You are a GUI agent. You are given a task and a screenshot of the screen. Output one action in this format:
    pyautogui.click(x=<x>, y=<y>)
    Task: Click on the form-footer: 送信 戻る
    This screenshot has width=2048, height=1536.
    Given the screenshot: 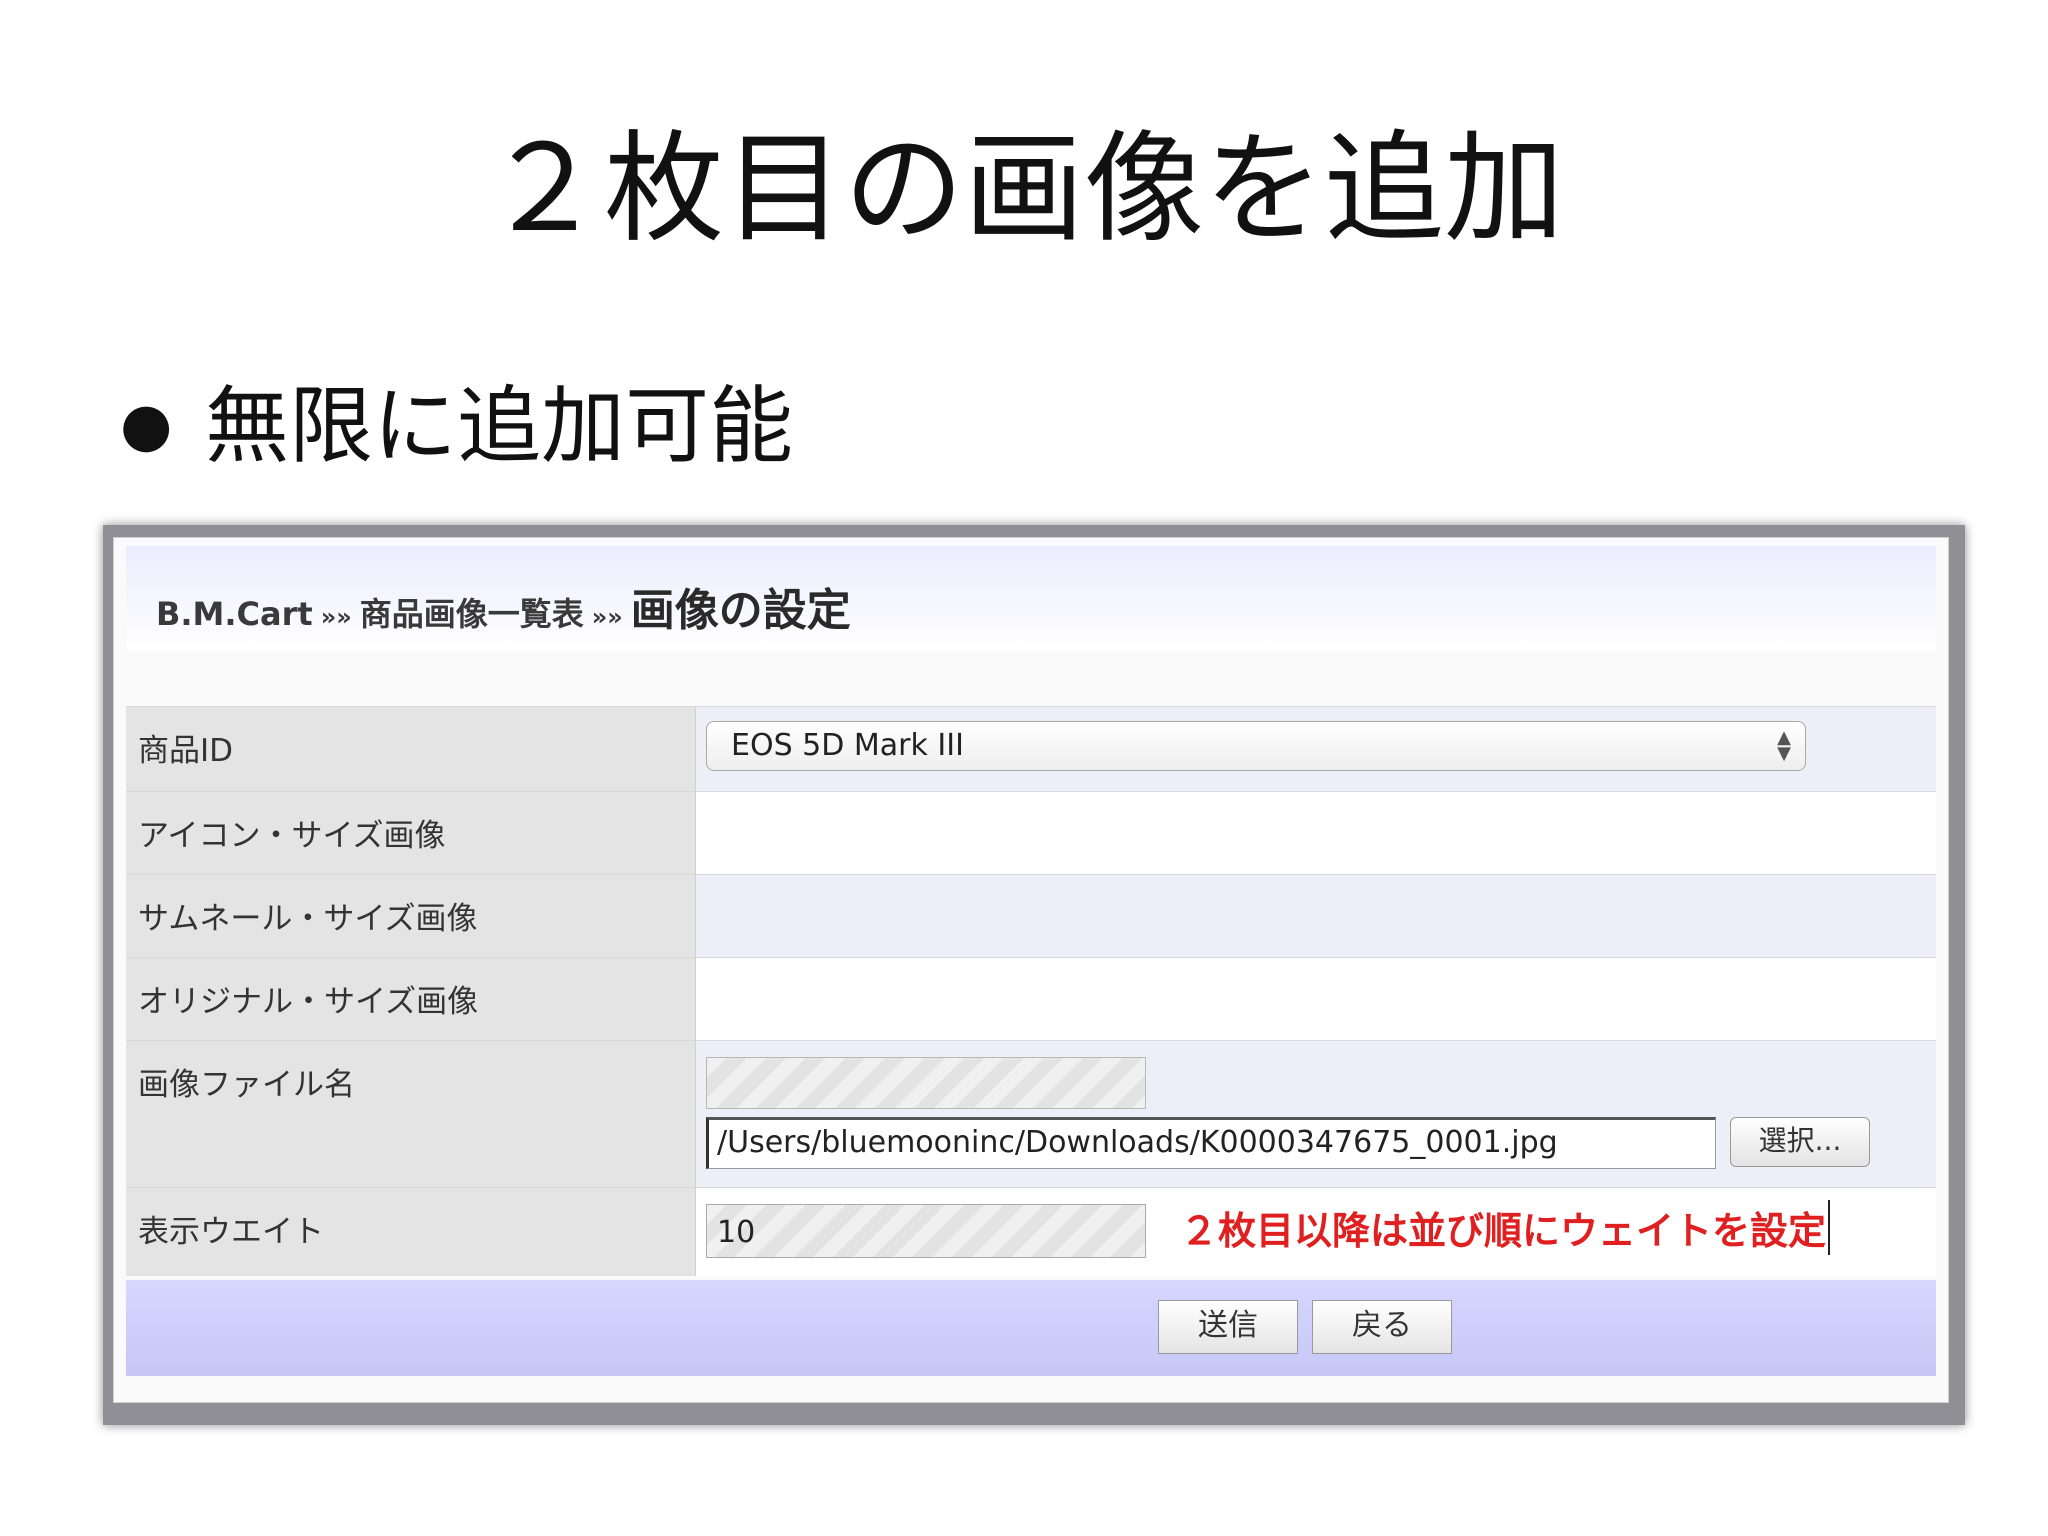 What is the action you would take?
    pyautogui.click(x=1031, y=1328)
    